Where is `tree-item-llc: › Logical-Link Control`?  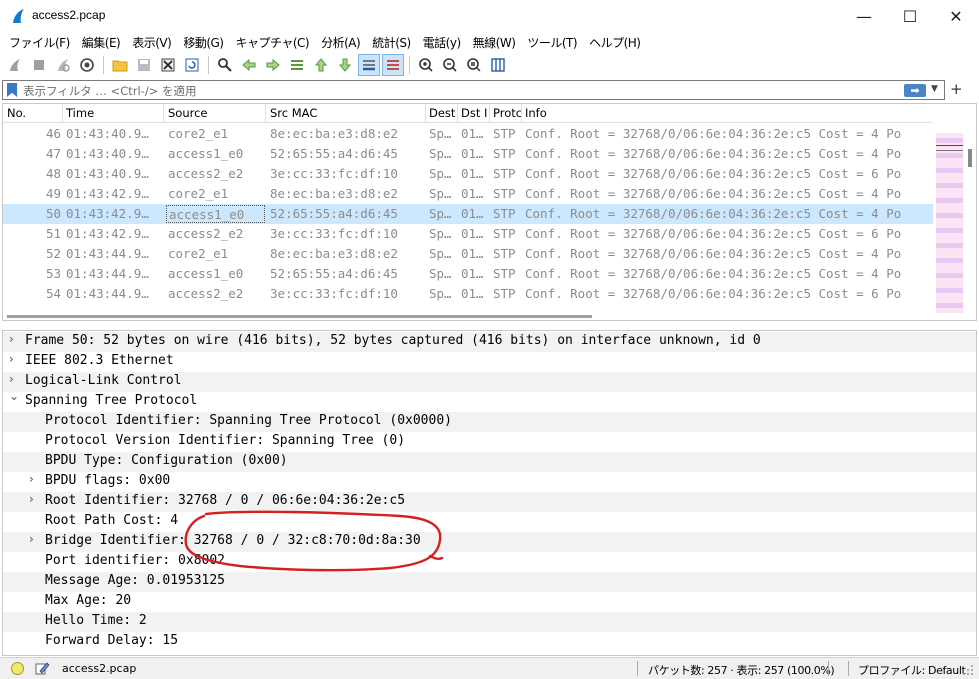 tree-item-llc: › Logical-Link Control is located at coordinates (489, 382).